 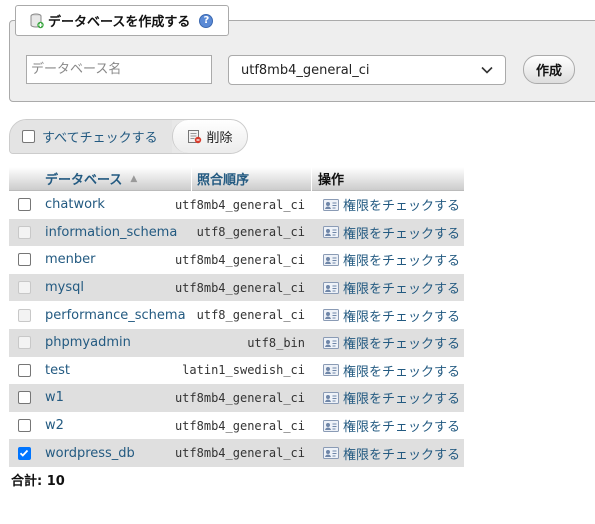 I want to click on table-row: chatwork utf8mb4_general_ci 権限をチェックする, so click(x=236, y=205).